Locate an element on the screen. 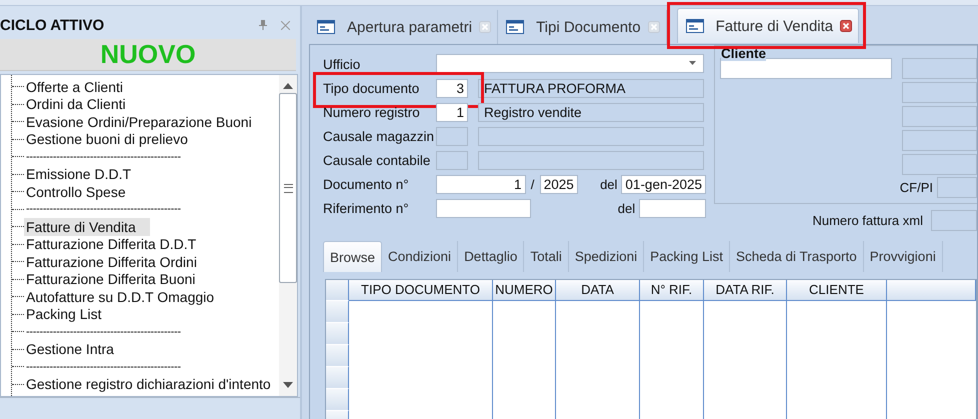 This screenshot has height=419, width=978. dropdown-field is located at coordinates (570, 63).